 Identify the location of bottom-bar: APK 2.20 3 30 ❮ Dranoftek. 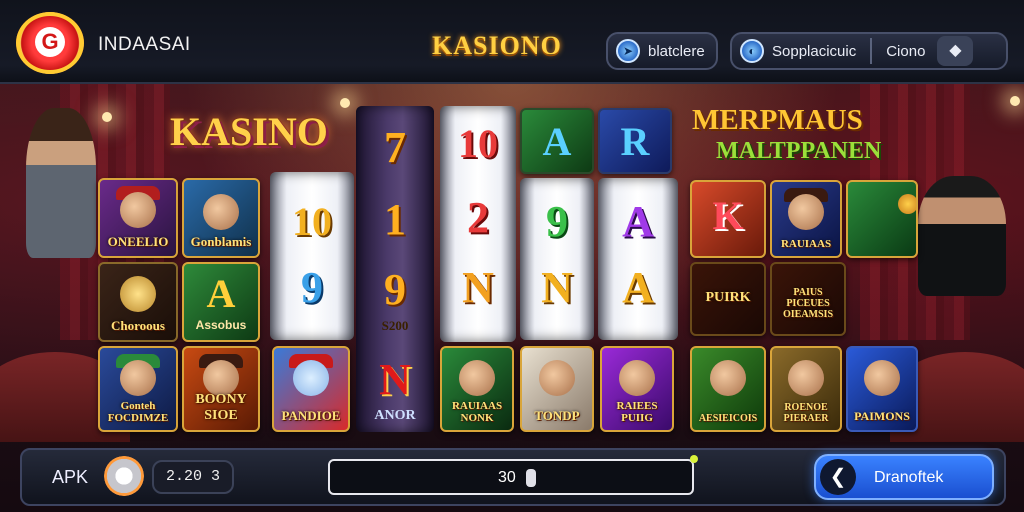
(513, 477).